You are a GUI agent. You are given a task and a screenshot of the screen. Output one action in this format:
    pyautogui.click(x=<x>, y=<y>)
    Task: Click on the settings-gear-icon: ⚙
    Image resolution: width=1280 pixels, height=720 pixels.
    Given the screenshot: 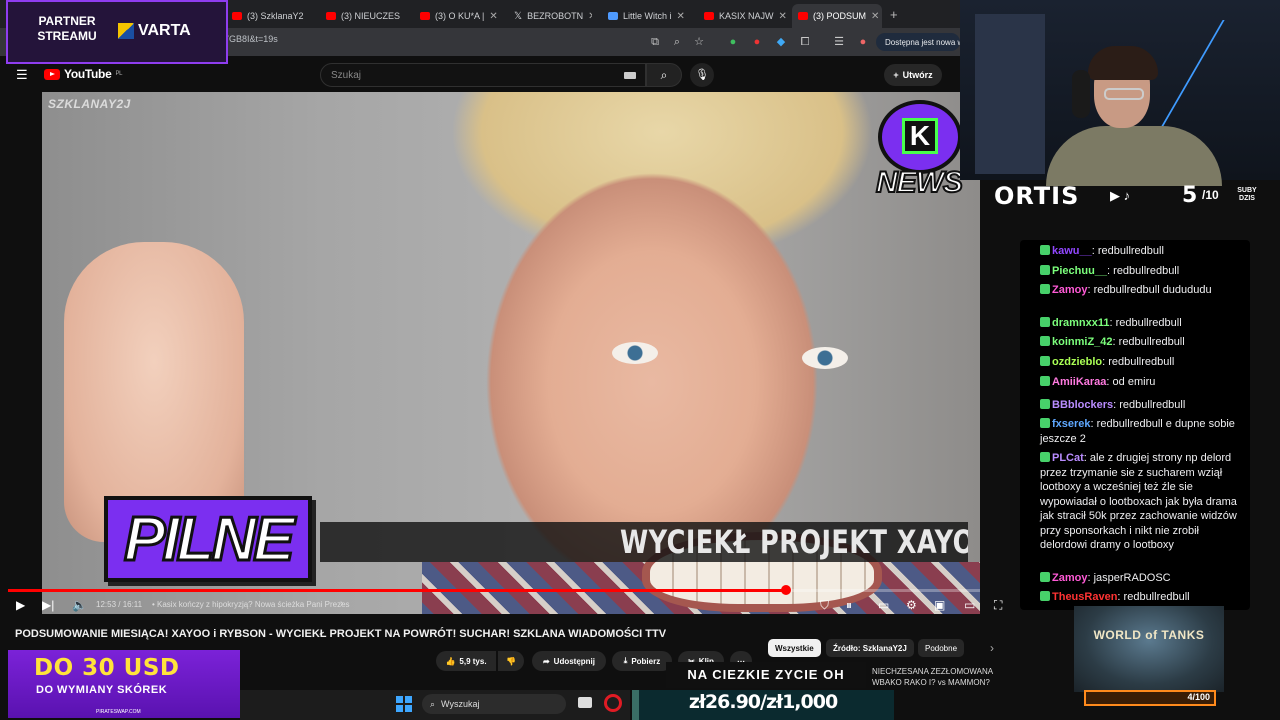 What is the action you would take?
    pyautogui.click(x=911, y=605)
    